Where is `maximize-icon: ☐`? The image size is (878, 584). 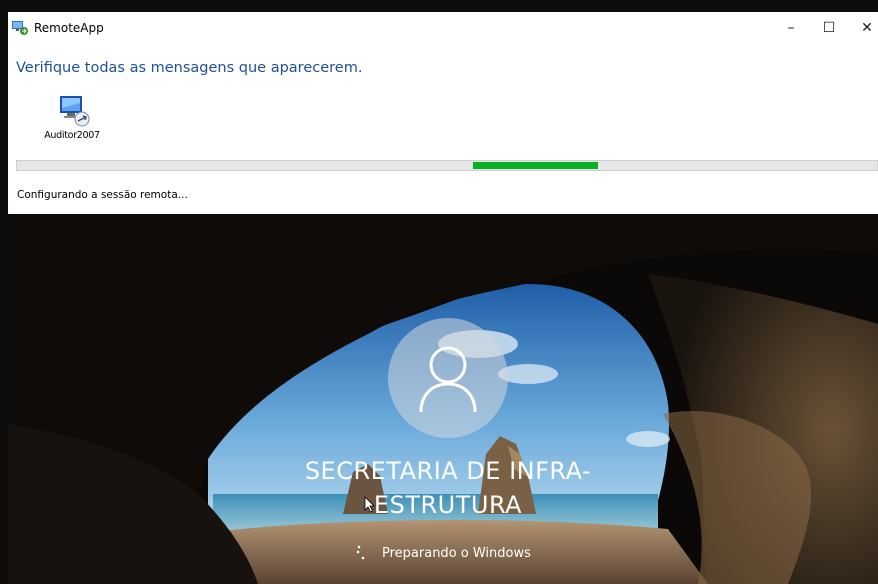 maximize-icon: ☐ is located at coordinates (829, 28).